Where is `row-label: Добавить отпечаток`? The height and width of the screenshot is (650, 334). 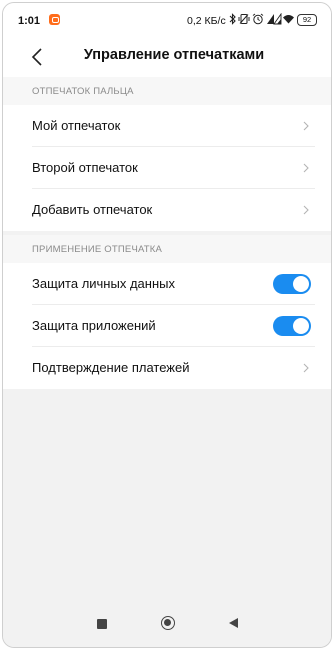 row-label: Добавить отпечаток is located at coordinates (92, 209).